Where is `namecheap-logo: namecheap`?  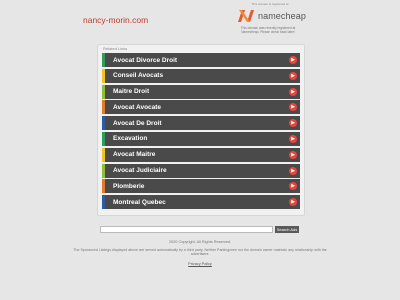
namecheap-logo: namecheap is located at coordinates (271, 16).